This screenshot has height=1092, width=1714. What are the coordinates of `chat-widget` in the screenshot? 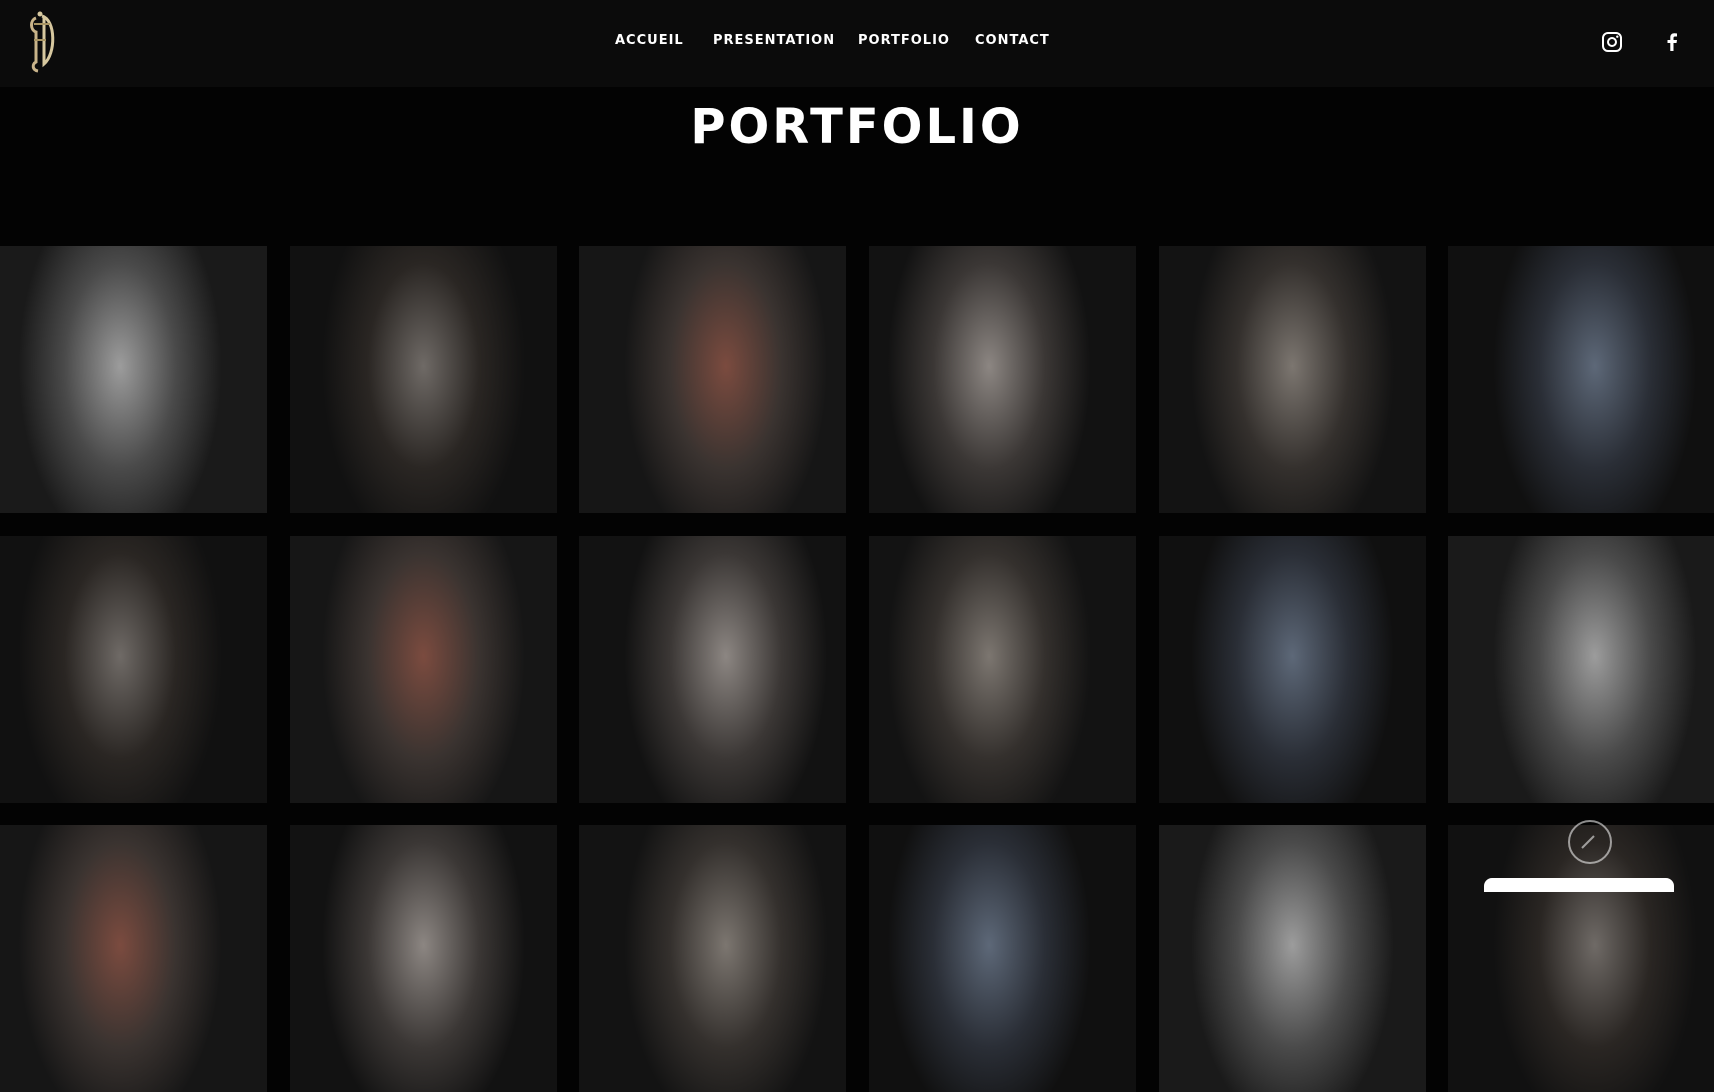 It's located at (1579, 885).